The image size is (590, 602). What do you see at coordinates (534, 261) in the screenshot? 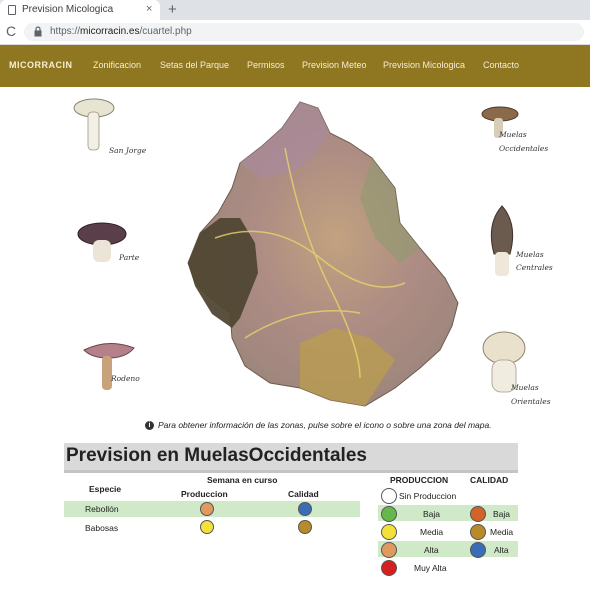
I see `mushroom-label-muelas-centrales: Muelas Centrales` at bounding box center [534, 261].